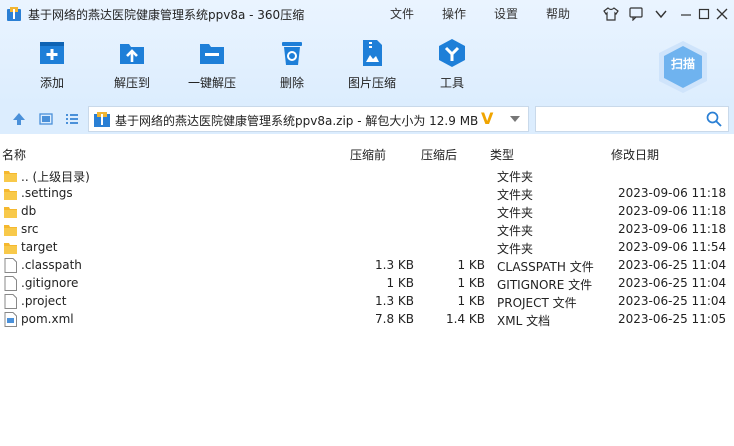  I want to click on menu-settings: 设置, so click(506, 13).